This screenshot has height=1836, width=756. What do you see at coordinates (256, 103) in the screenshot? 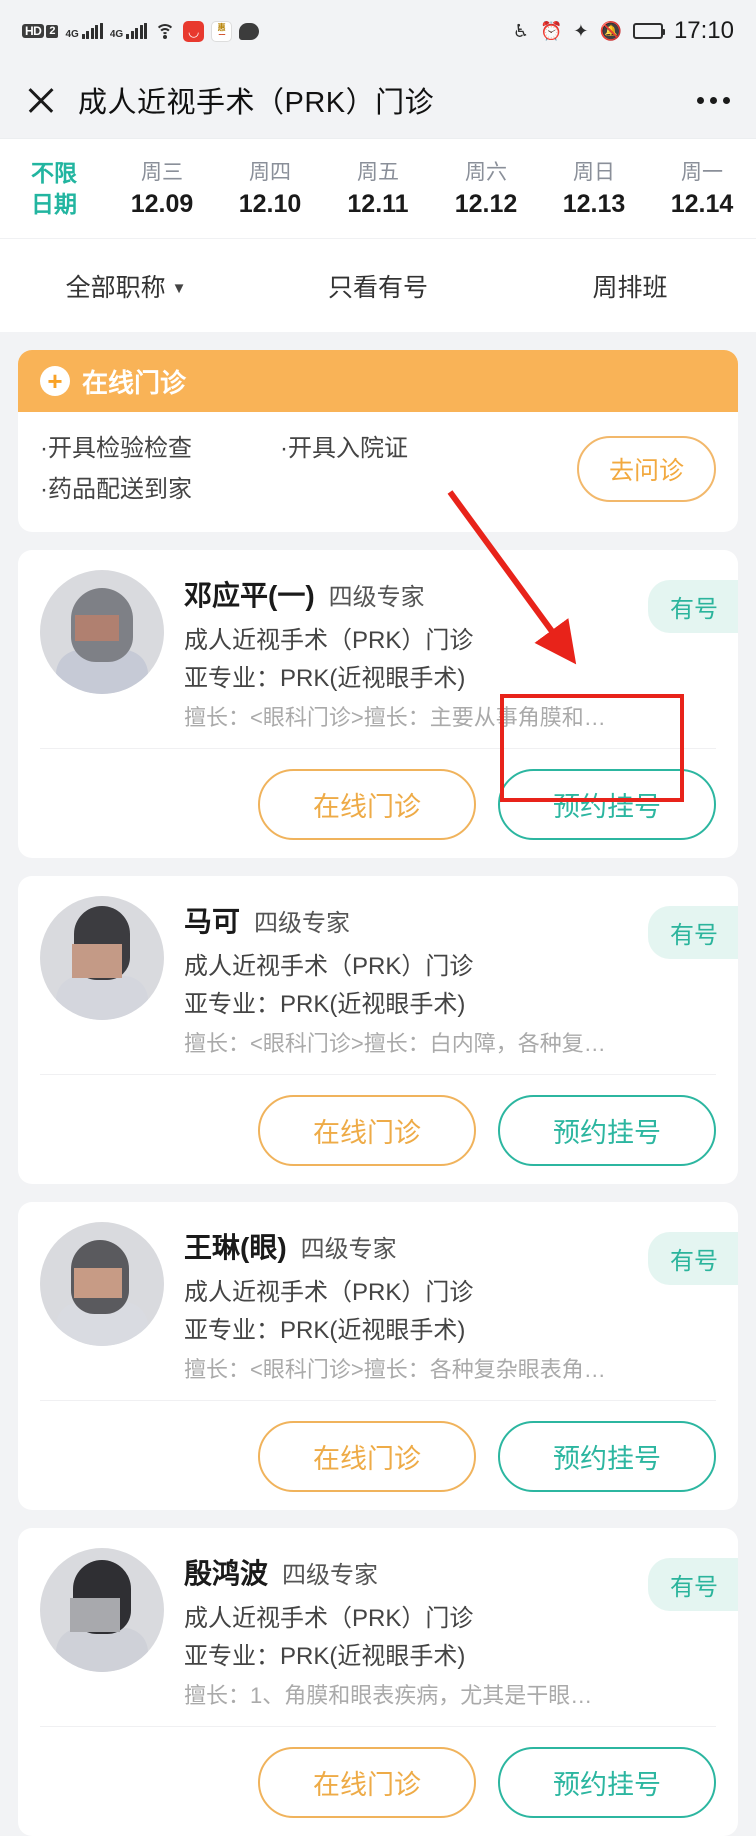
I see `page-title: 成人近视手术（PRK）门诊` at bounding box center [256, 103].